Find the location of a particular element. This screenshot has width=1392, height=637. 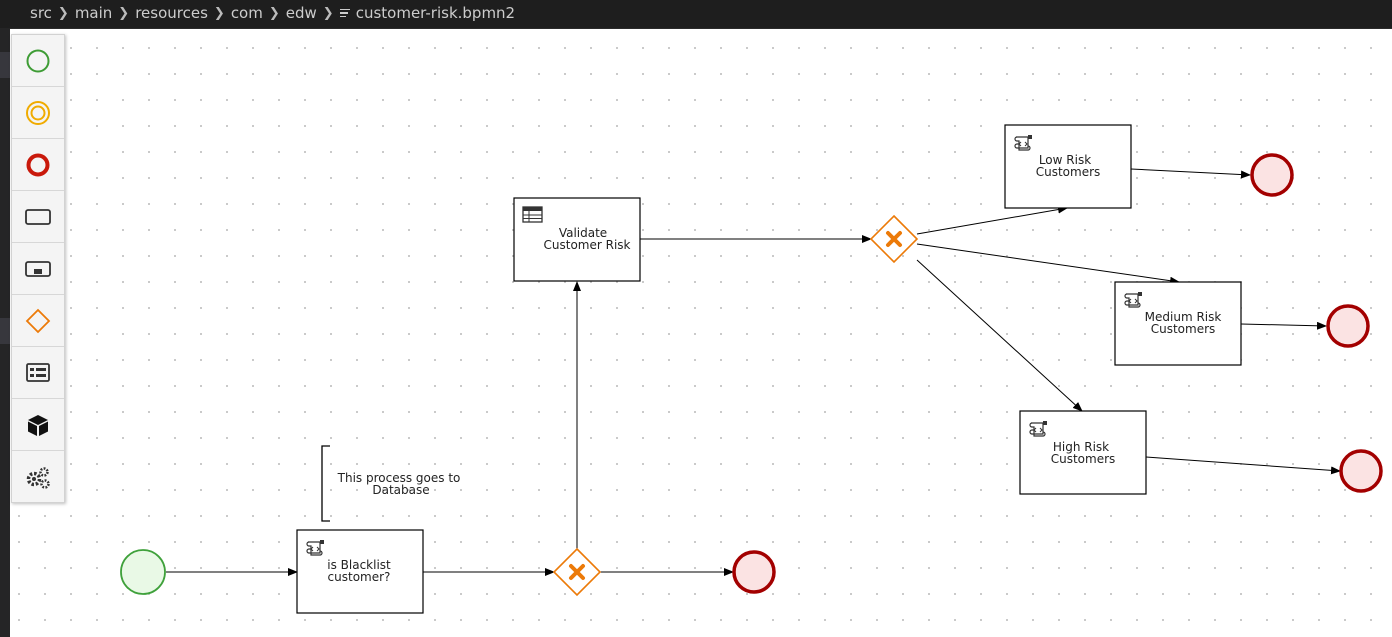

start-event-icon is located at coordinates (38, 60).